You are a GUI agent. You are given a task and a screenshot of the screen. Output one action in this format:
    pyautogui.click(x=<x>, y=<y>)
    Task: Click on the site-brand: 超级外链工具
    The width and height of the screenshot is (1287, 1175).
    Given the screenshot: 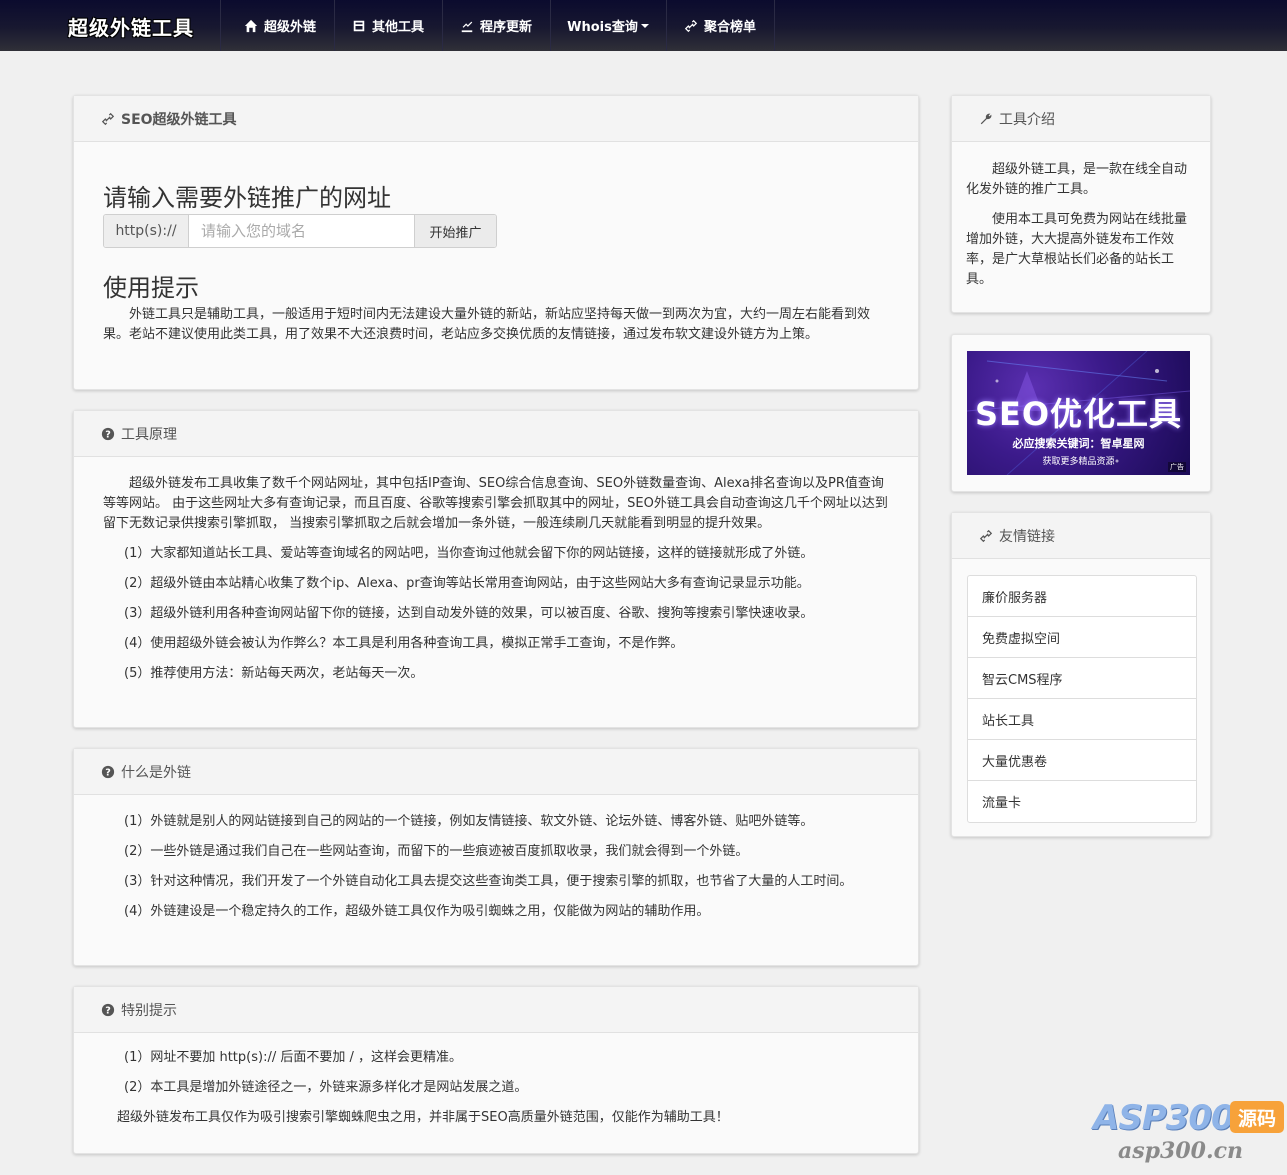 What is the action you would take?
    pyautogui.click(x=131, y=26)
    